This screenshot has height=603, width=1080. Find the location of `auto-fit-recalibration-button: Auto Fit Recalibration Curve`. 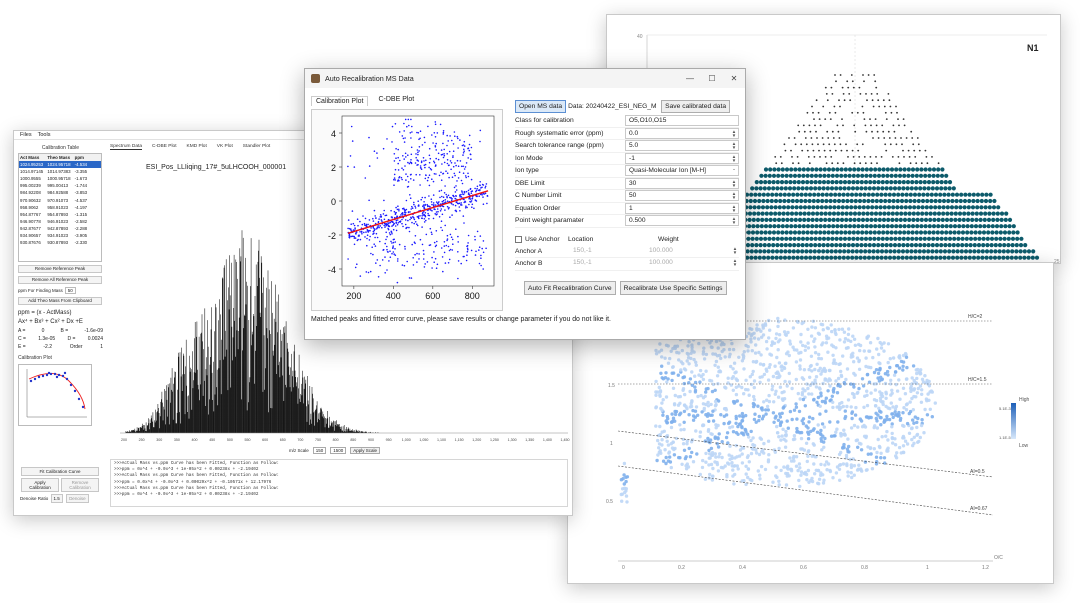

auto-fit-recalibration-button: Auto Fit Recalibration Curve is located at coordinates (570, 287).